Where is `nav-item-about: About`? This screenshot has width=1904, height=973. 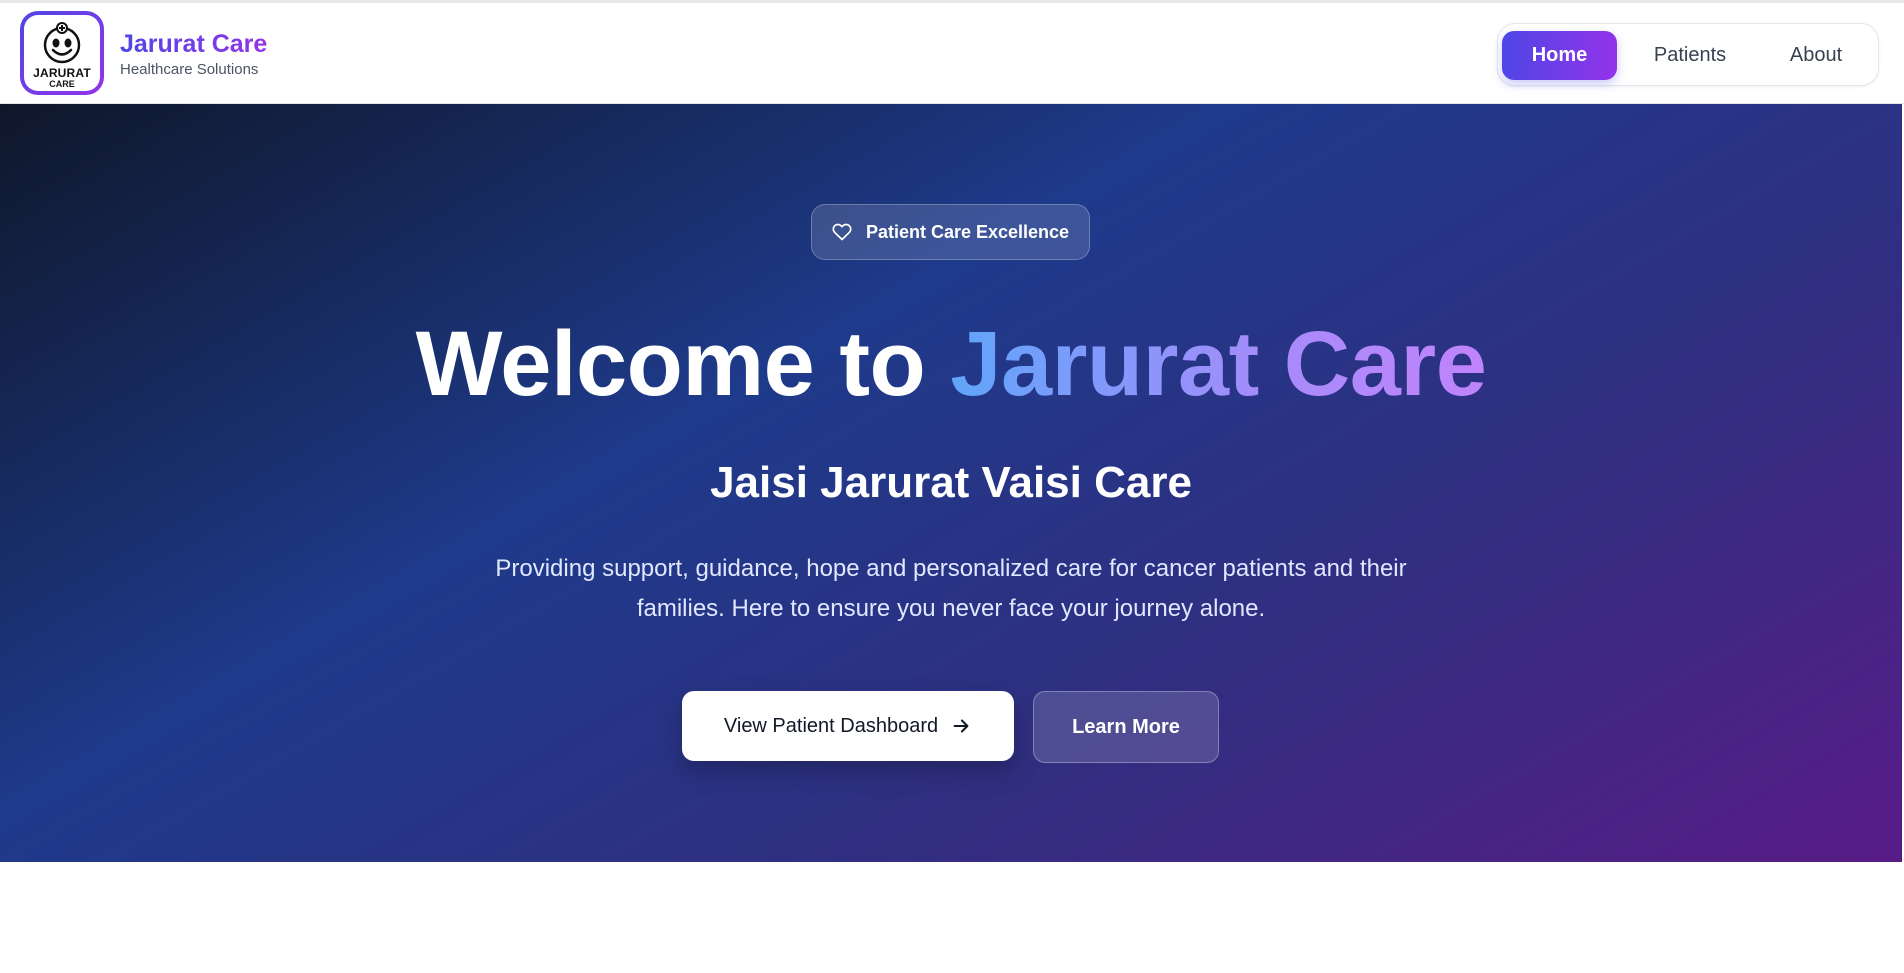 nav-item-about: About is located at coordinates (1816, 55).